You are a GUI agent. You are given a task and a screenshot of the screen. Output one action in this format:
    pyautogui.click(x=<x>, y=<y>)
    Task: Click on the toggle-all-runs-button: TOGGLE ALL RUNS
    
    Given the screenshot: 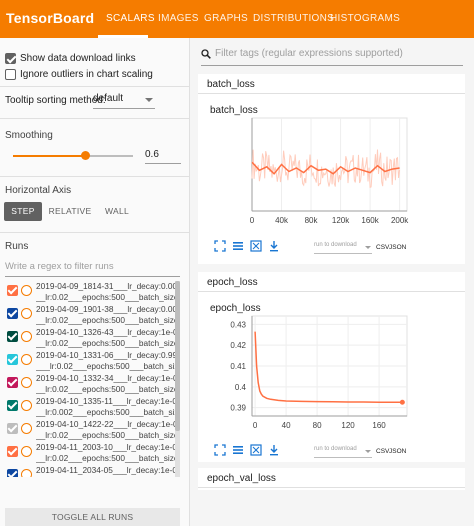 What is the action you would take?
    pyautogui.click(x=92, y=517)
    